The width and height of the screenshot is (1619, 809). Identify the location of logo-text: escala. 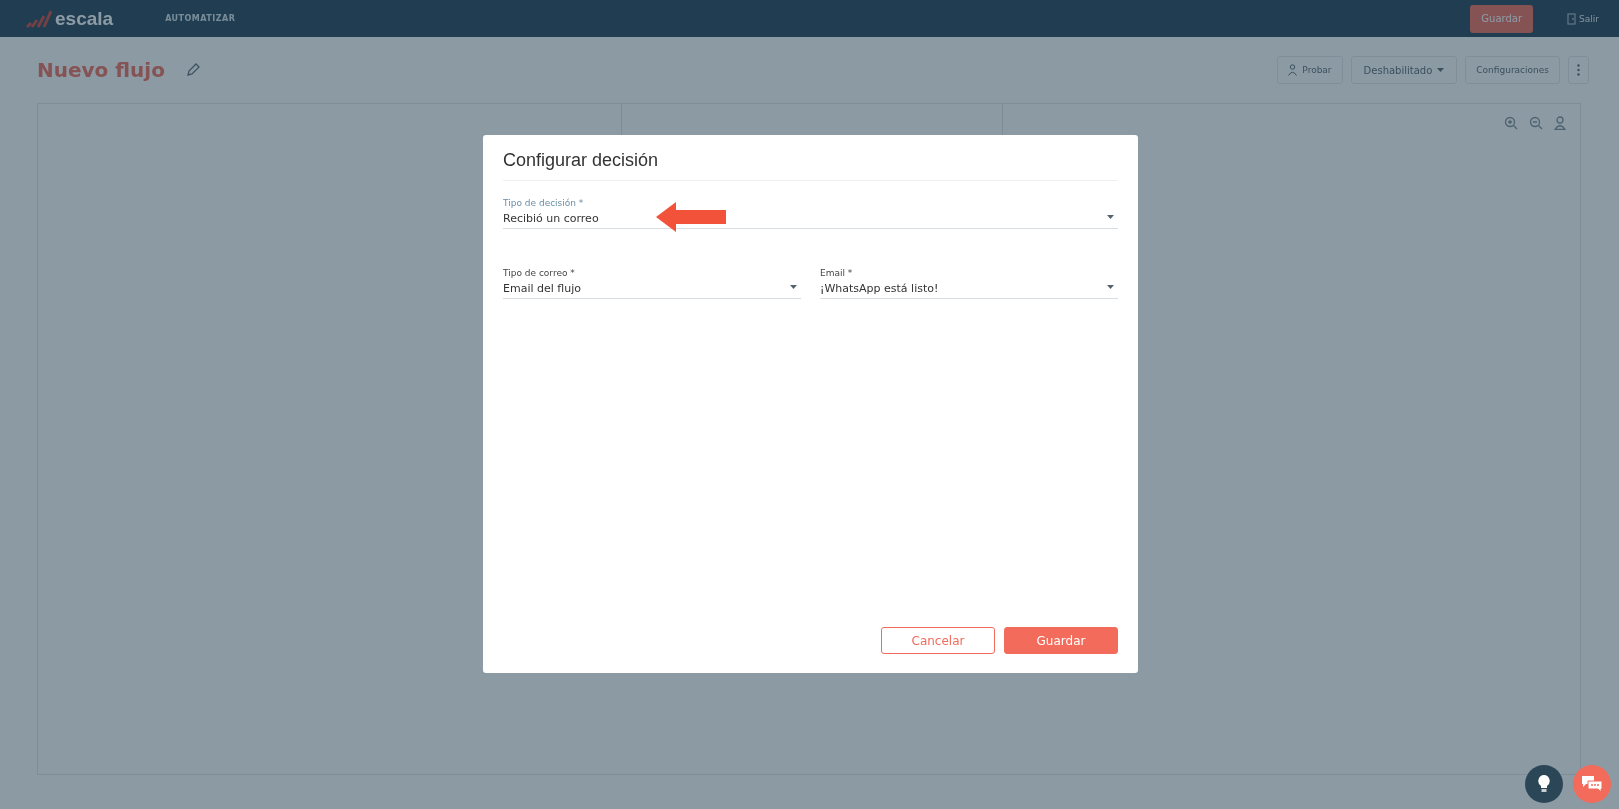
(84, 18).